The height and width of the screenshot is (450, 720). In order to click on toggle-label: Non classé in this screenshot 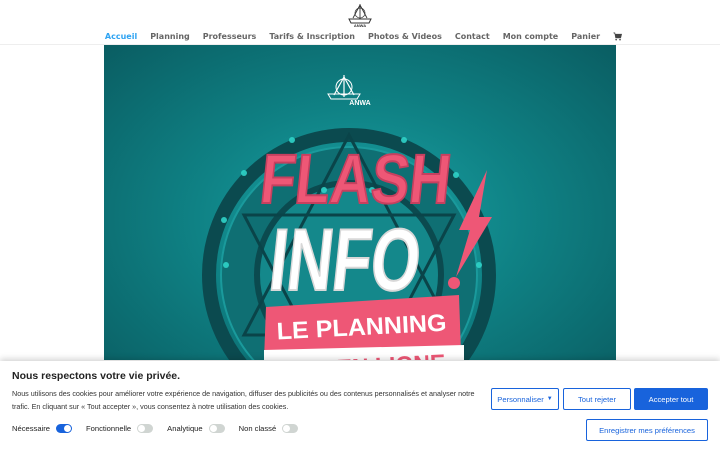, I will do `click(257, 428)`.